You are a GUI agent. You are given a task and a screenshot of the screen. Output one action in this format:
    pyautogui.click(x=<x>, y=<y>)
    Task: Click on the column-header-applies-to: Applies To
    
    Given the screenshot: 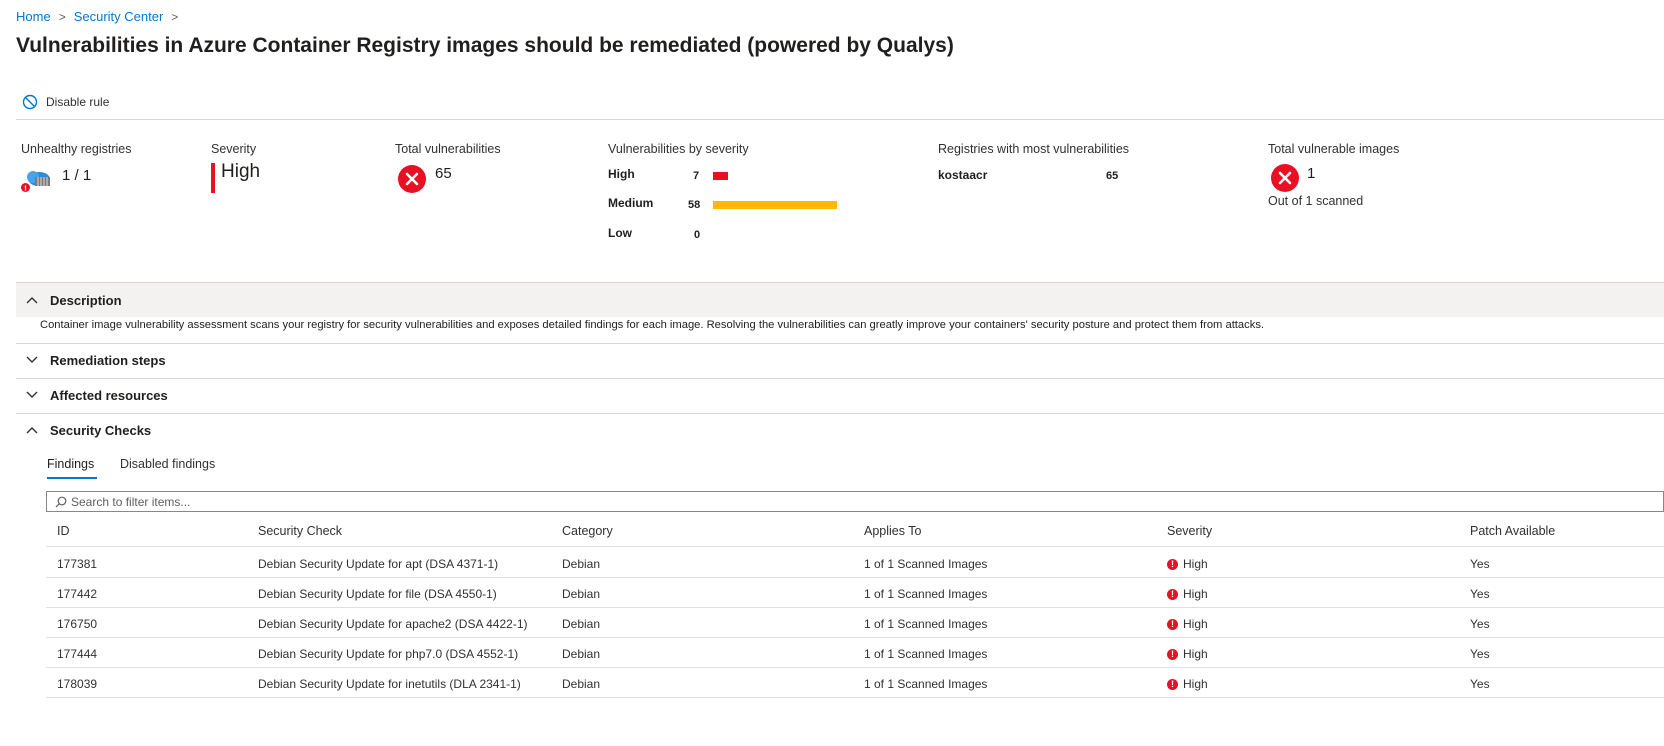 What is the action you would take?
    pyautogui.click(x=892, y=531)
    